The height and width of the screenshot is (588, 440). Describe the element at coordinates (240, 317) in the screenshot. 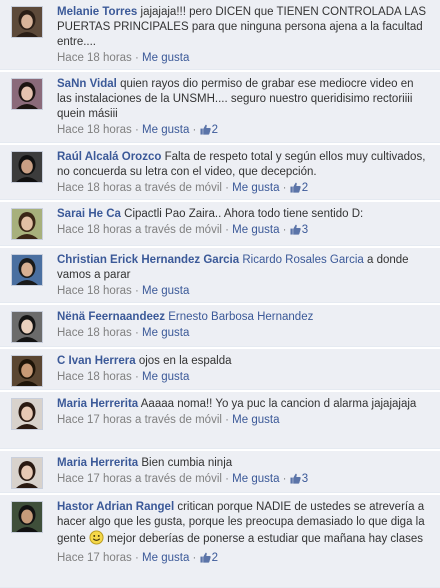

I see `mentioned-user: Ernesto Barbosa Hernandez` at that location.